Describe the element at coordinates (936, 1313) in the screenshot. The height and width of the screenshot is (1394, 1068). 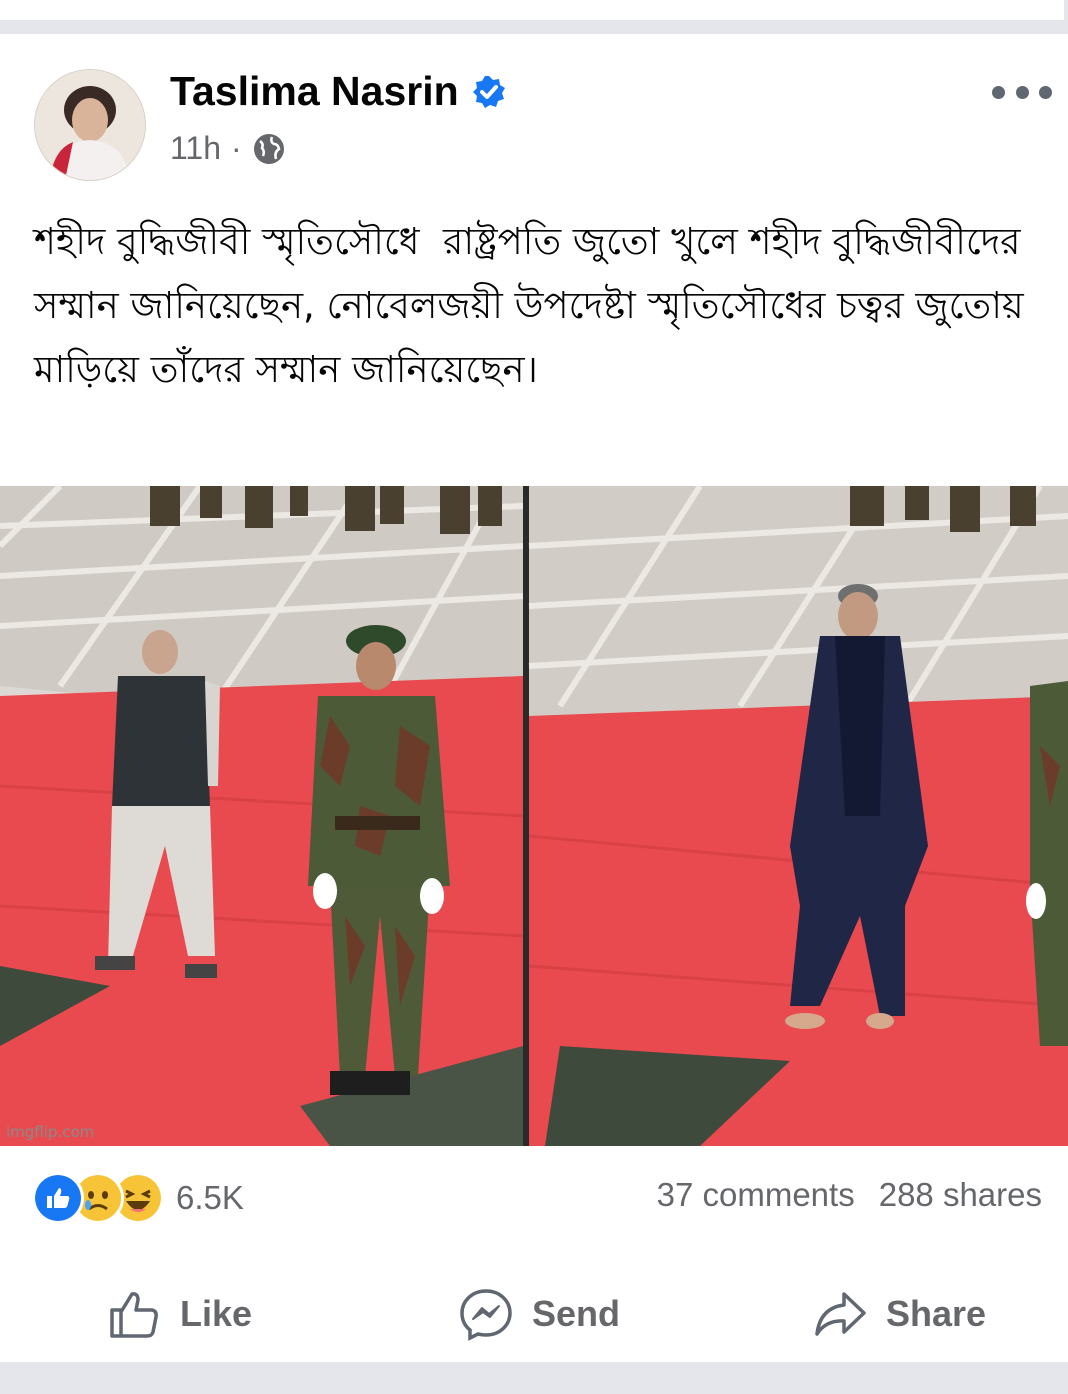
I see `share-label: Share` at that location.